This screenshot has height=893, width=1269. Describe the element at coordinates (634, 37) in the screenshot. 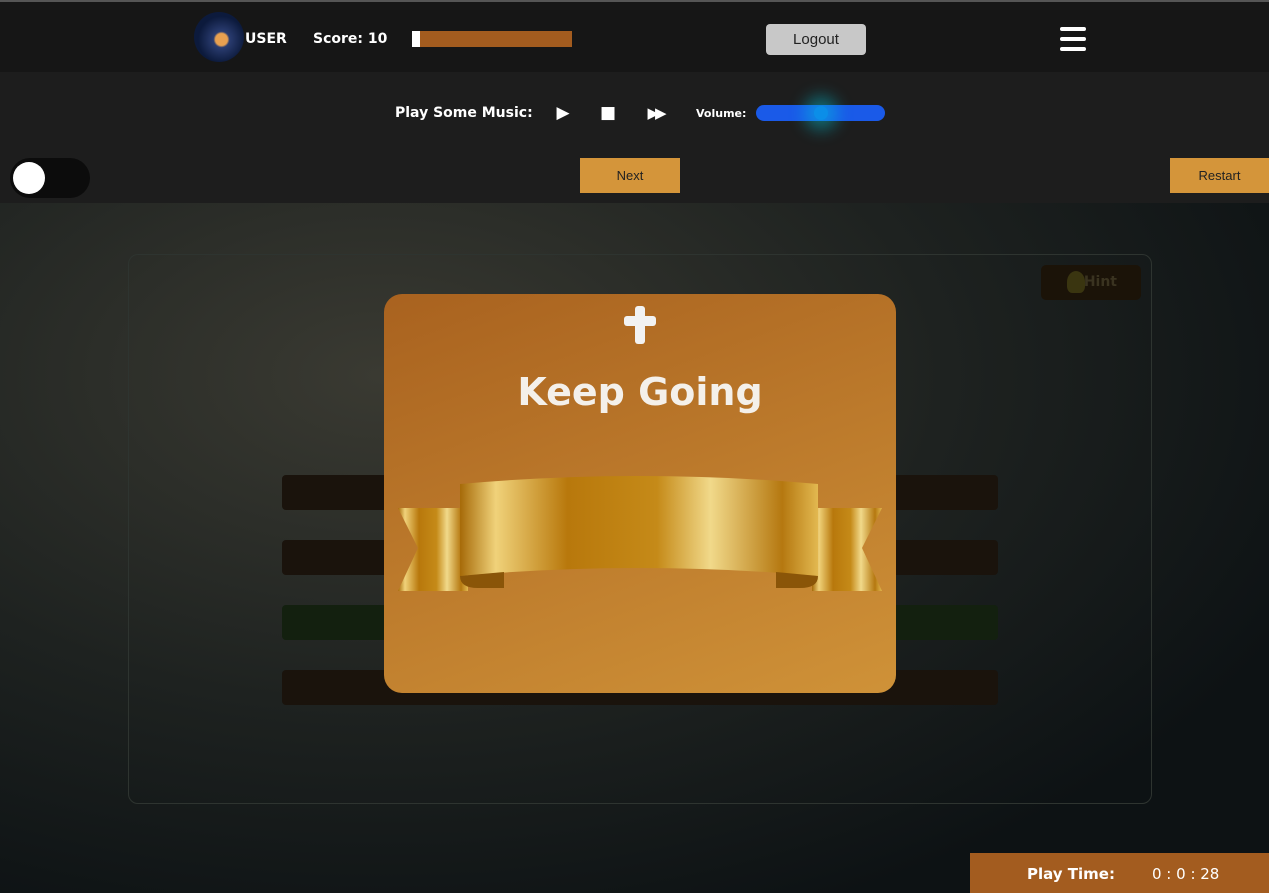

I see `header: USER Score: 10 Logout` at that location.